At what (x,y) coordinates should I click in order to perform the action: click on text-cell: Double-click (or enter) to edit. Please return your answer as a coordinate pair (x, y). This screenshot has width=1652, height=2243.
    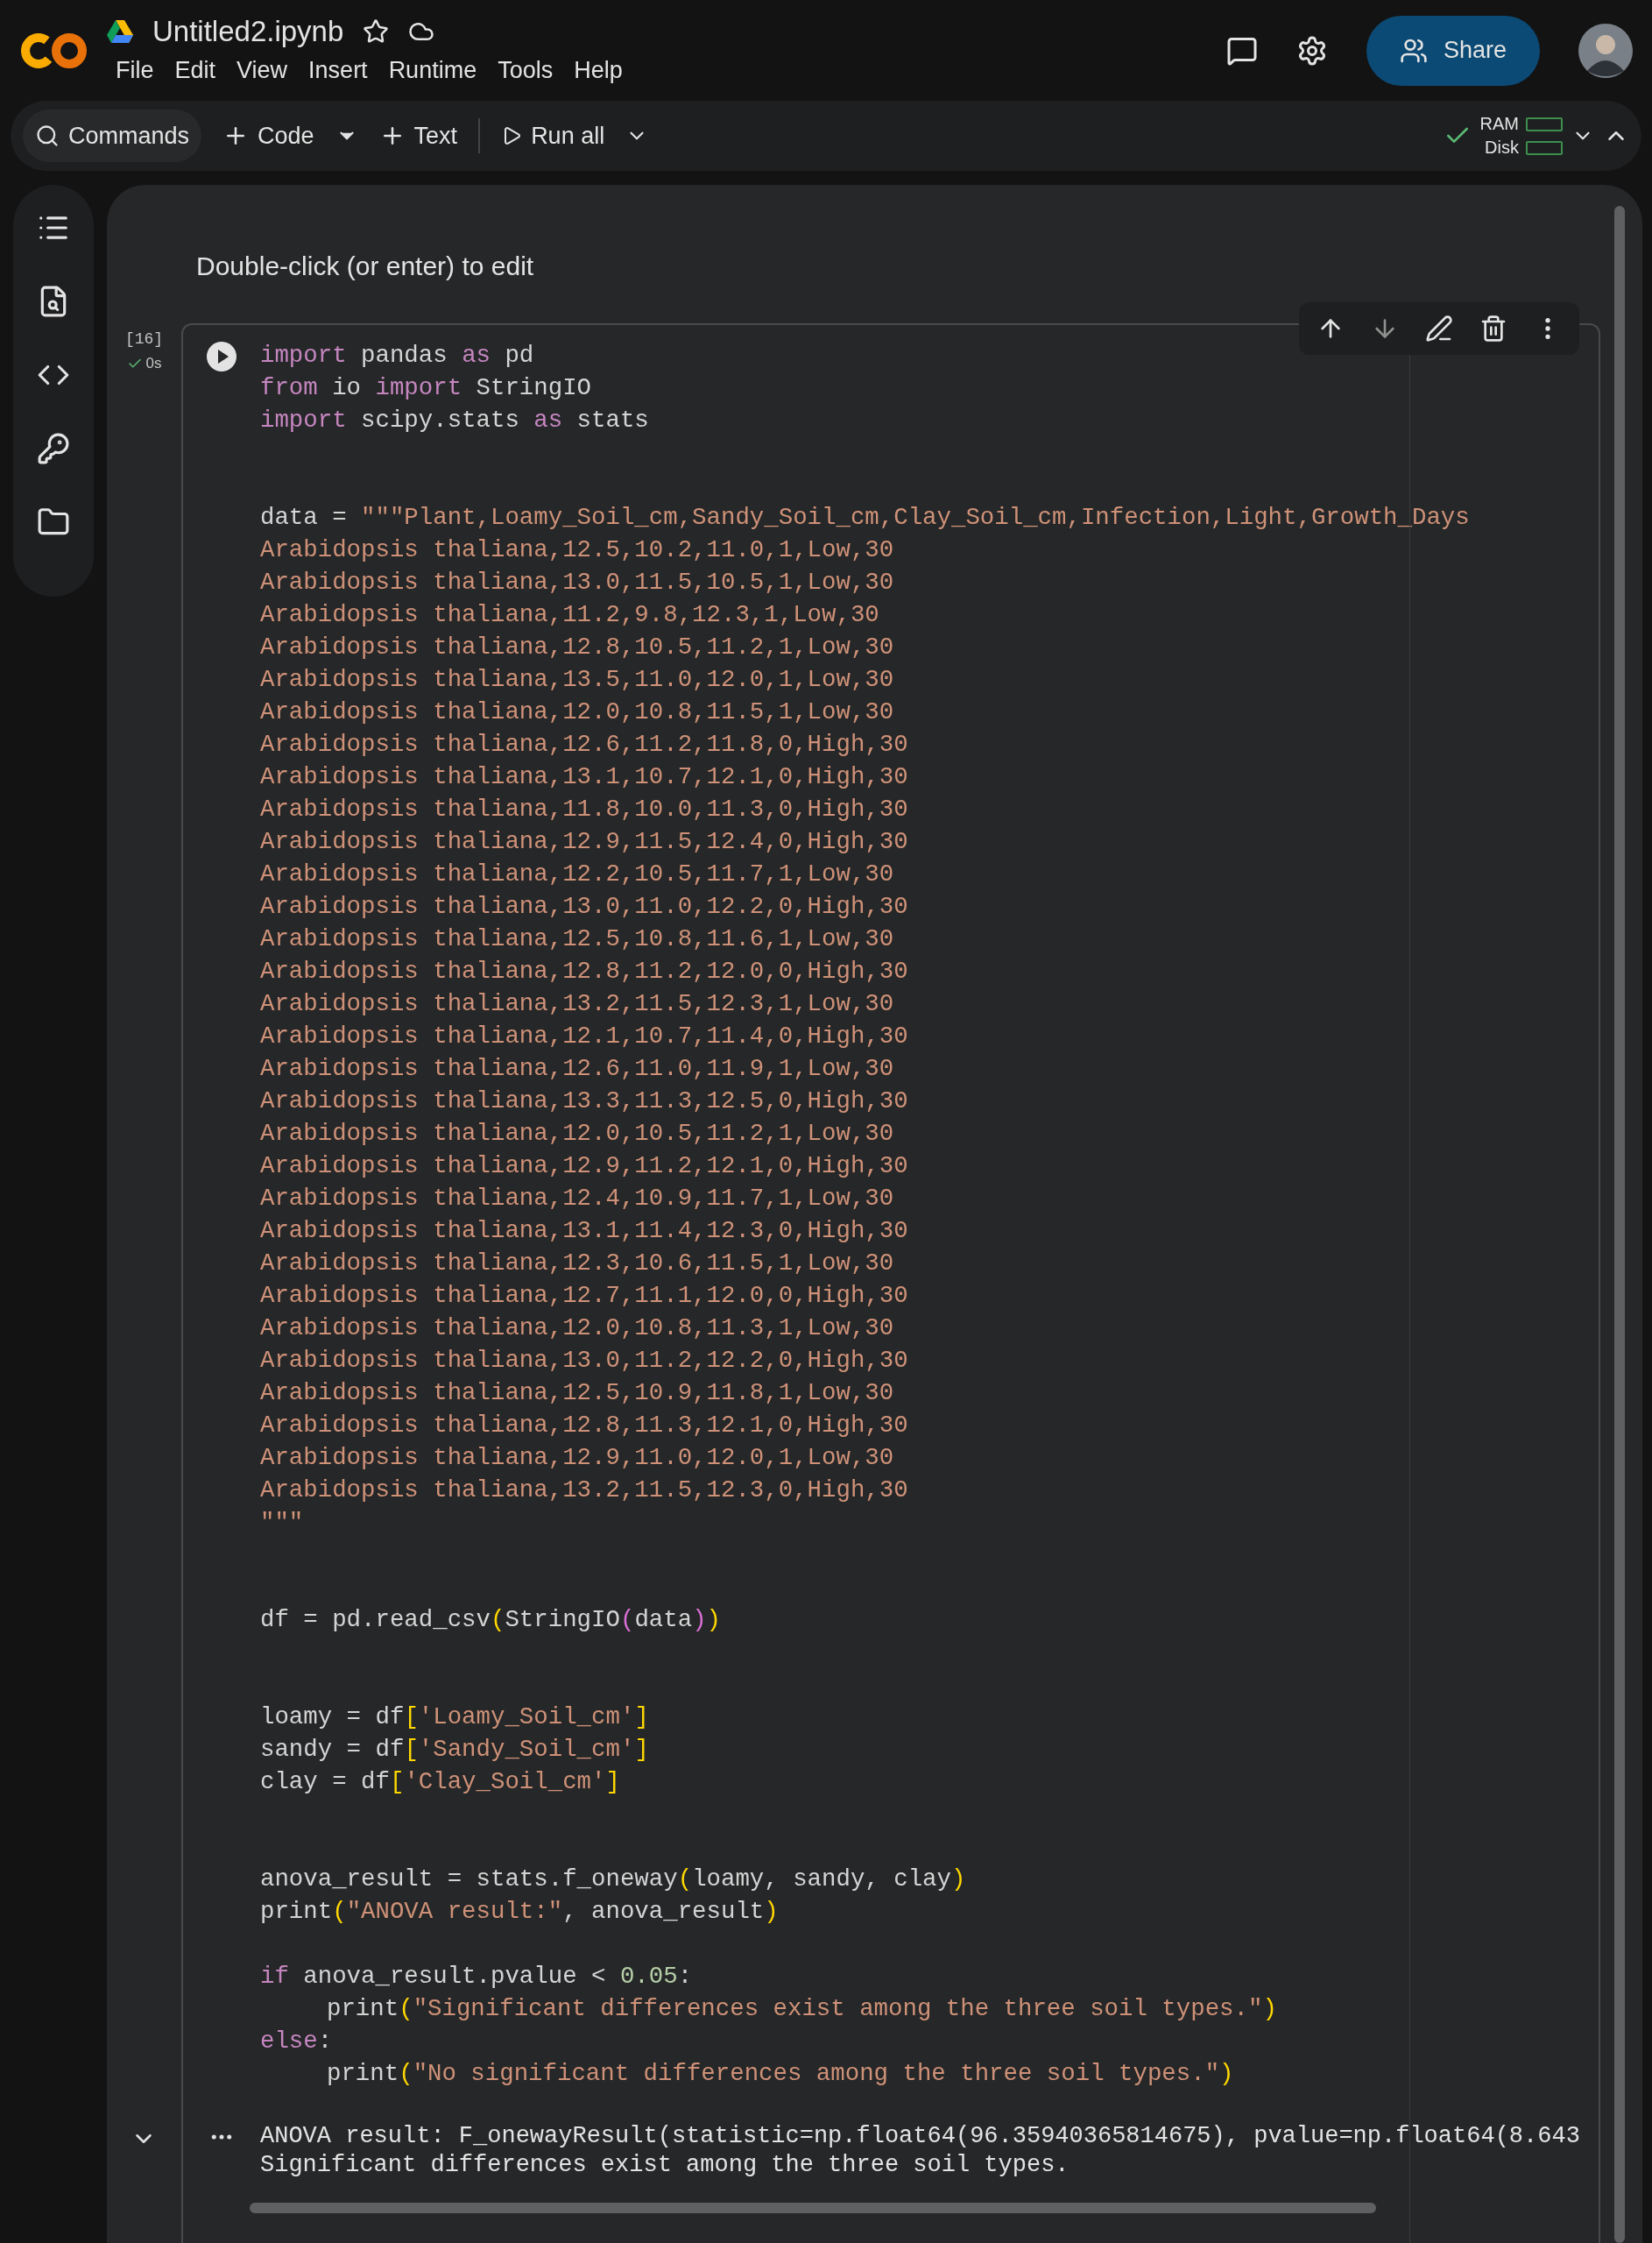
    Looking at the image, I should click on (365, 266).